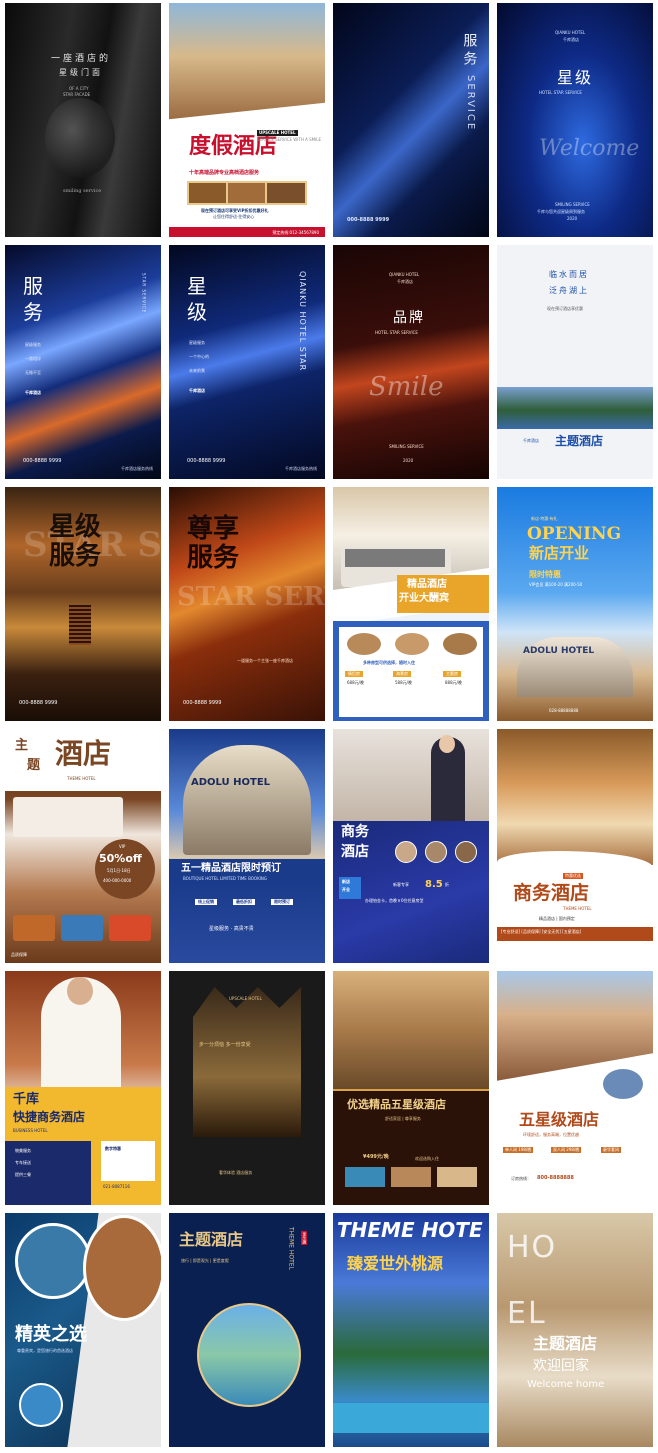 The height and width of the screenshot is (1453, 658). Describe the element at coordinates (231, 929) in the screenshot. I see `poster-line: 星级服务 · 高贵不贵` at that location.